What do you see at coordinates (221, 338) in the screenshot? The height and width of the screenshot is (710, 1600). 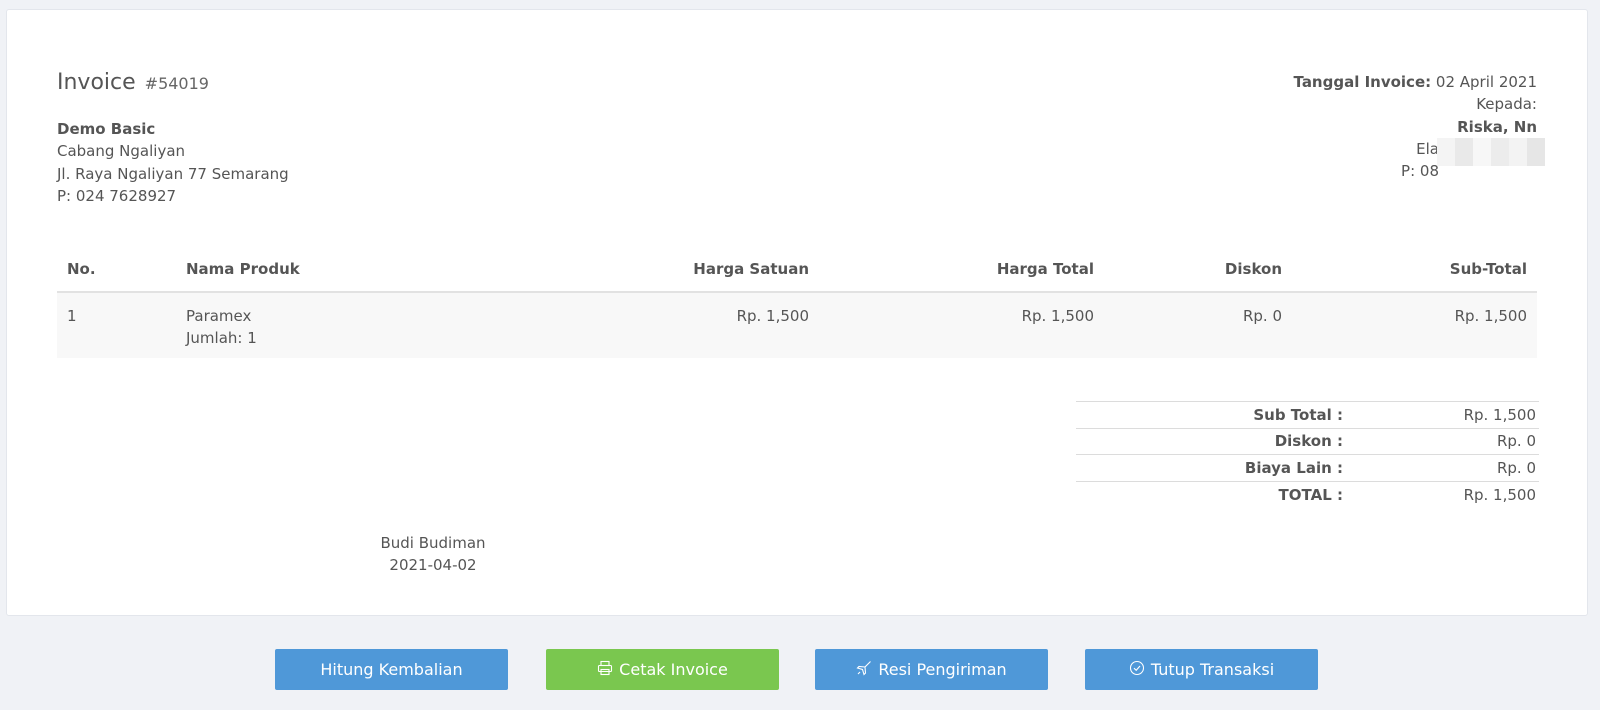 I see `product-qty: Jumlah: 1` at bounding box center [221, 338].